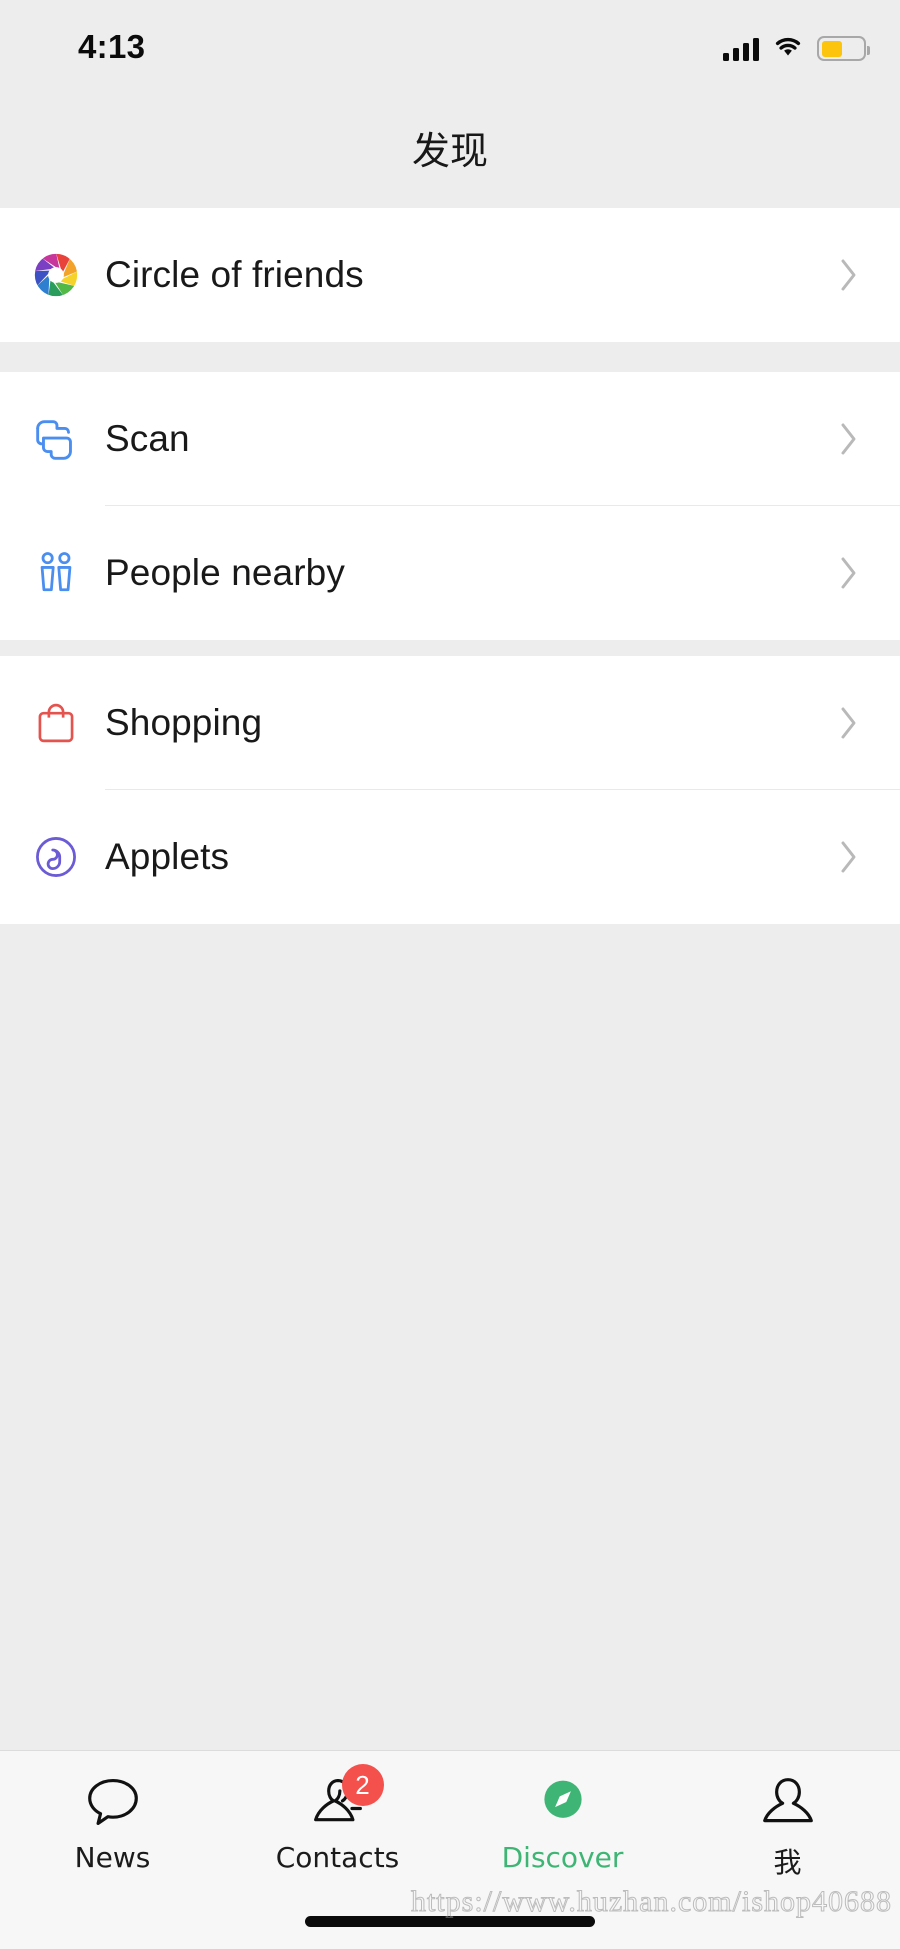 The image size is (900, 1949). Describe the element at coordinates (563, 1802) in the screenshot. I see `discover-compass-icon` at that location.